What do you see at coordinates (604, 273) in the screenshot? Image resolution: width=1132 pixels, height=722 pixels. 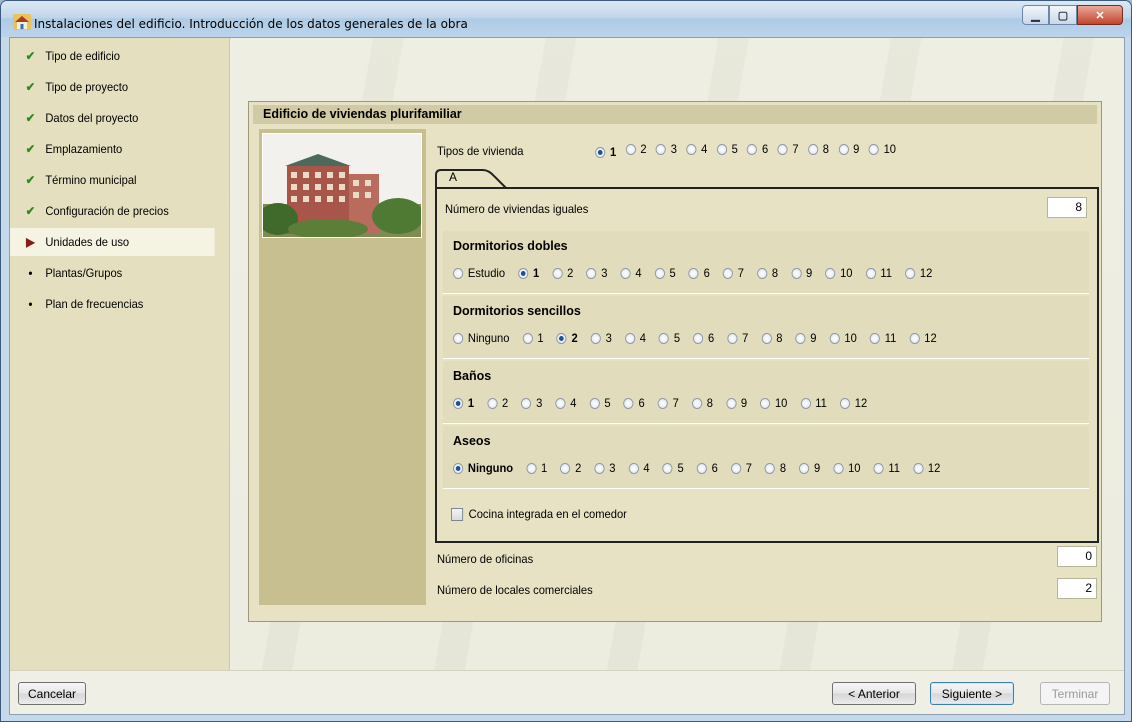 I see `radio-label: 3` at bounding box center [604, 273].